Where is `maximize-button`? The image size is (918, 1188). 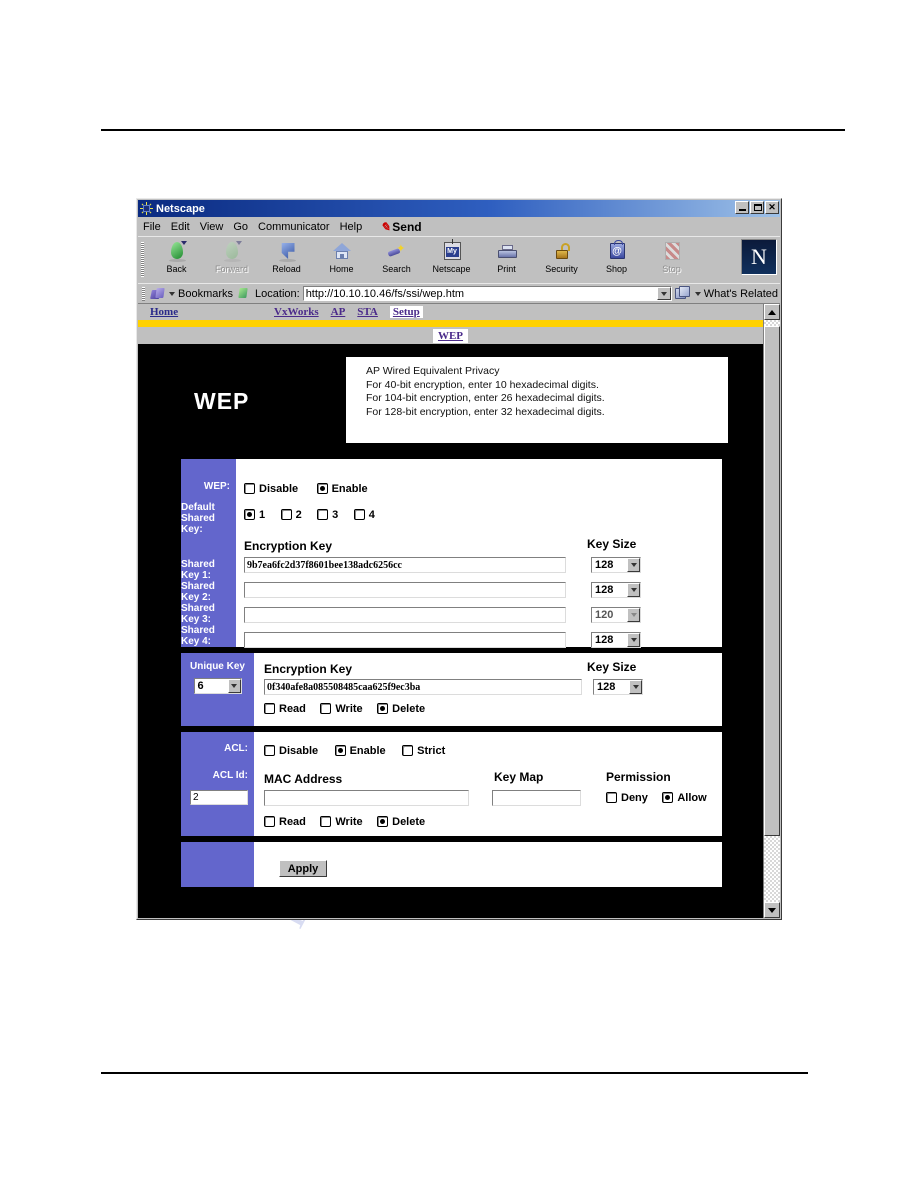 maximize-button is located at coordinates (757, 207).